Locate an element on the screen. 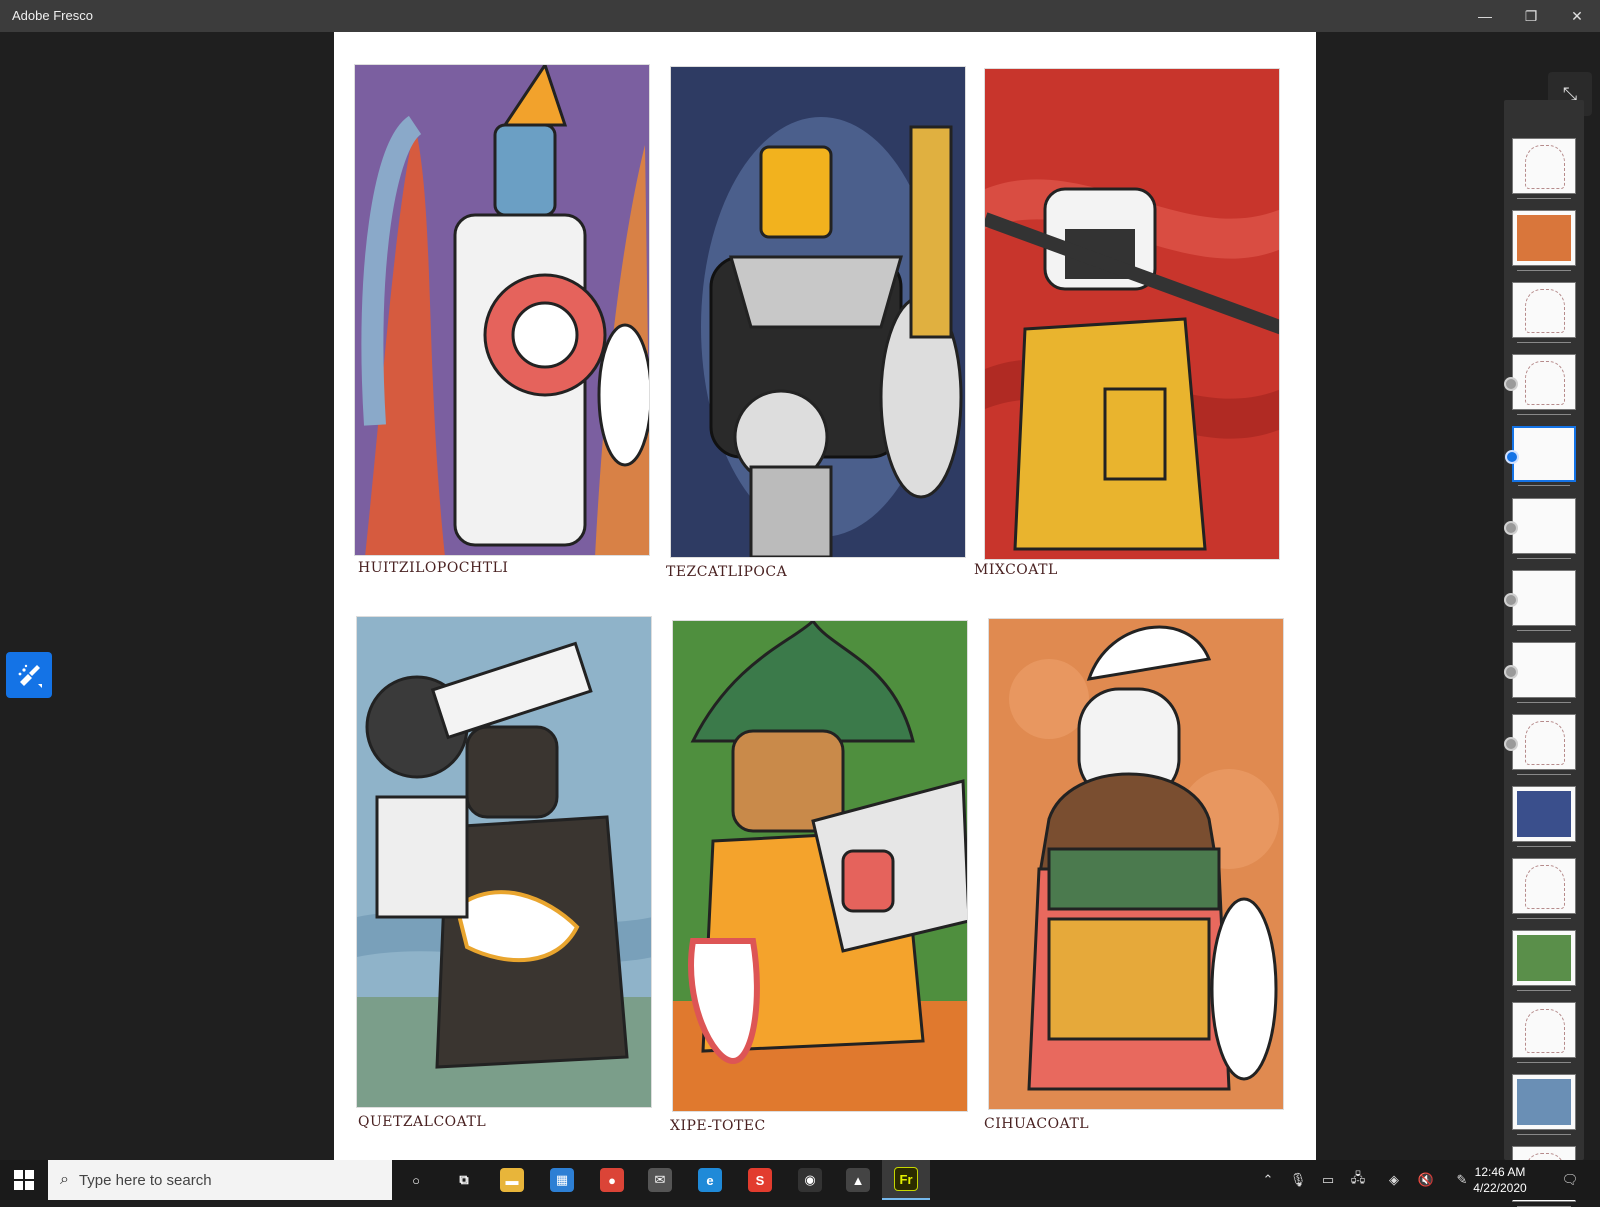 The image size is (1600, 1207). artwork-panel-xipe-totec is located at coordinates (820, 866).